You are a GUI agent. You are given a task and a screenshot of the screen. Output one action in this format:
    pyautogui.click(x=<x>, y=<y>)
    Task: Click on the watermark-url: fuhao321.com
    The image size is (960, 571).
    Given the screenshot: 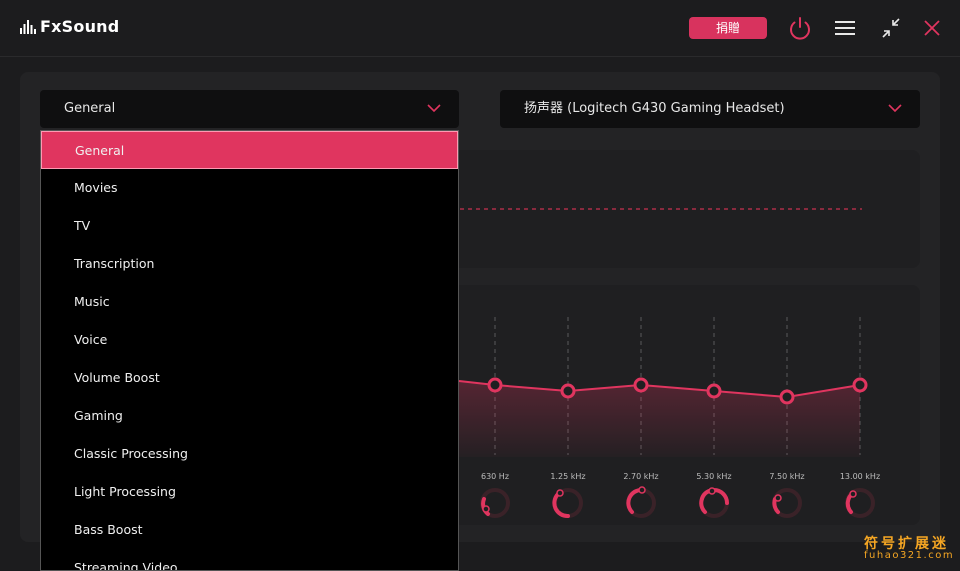 What is the action you would take?
    pyautogui.click(x=909, y=555)
    